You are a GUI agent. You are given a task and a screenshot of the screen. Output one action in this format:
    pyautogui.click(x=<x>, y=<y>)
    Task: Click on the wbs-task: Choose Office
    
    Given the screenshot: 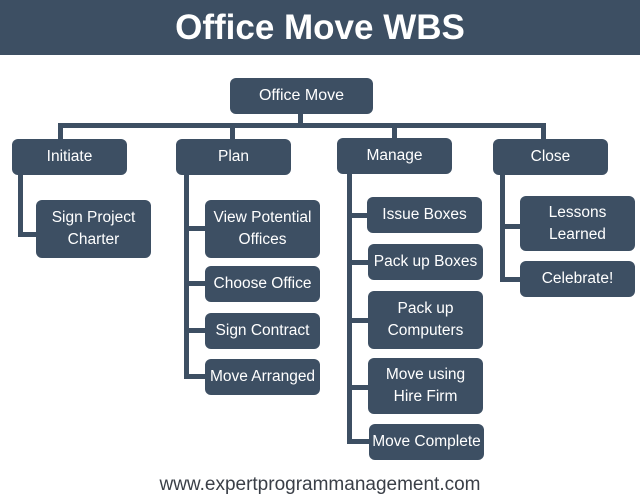 What is the action you would take?
    pyautogui.click(x=262, y=284)
    